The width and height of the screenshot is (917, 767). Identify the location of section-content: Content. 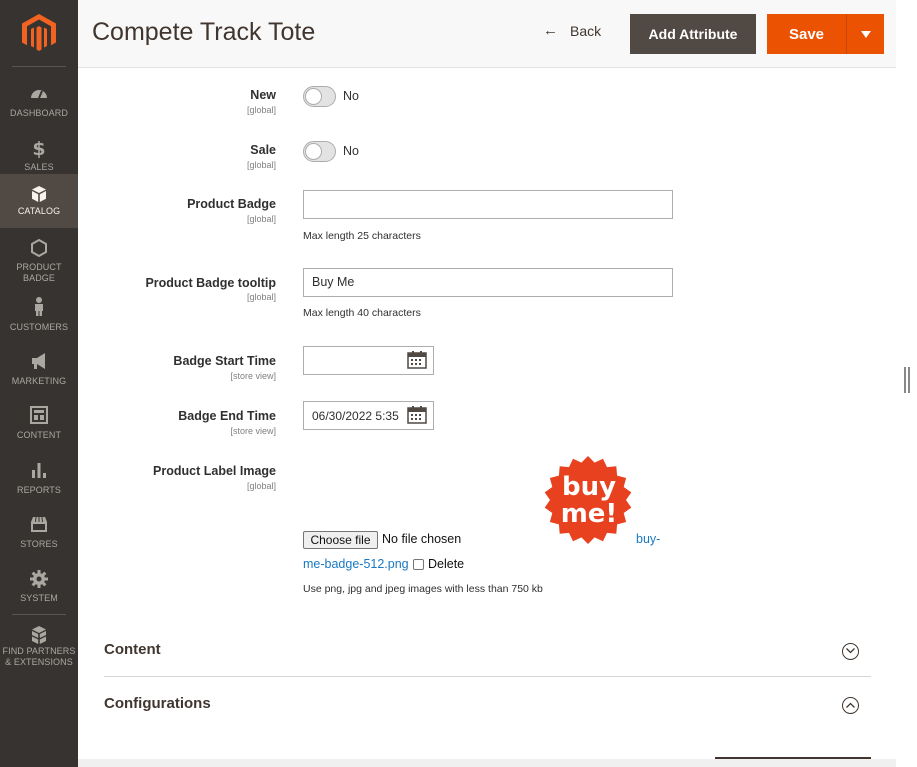
(487, 651).